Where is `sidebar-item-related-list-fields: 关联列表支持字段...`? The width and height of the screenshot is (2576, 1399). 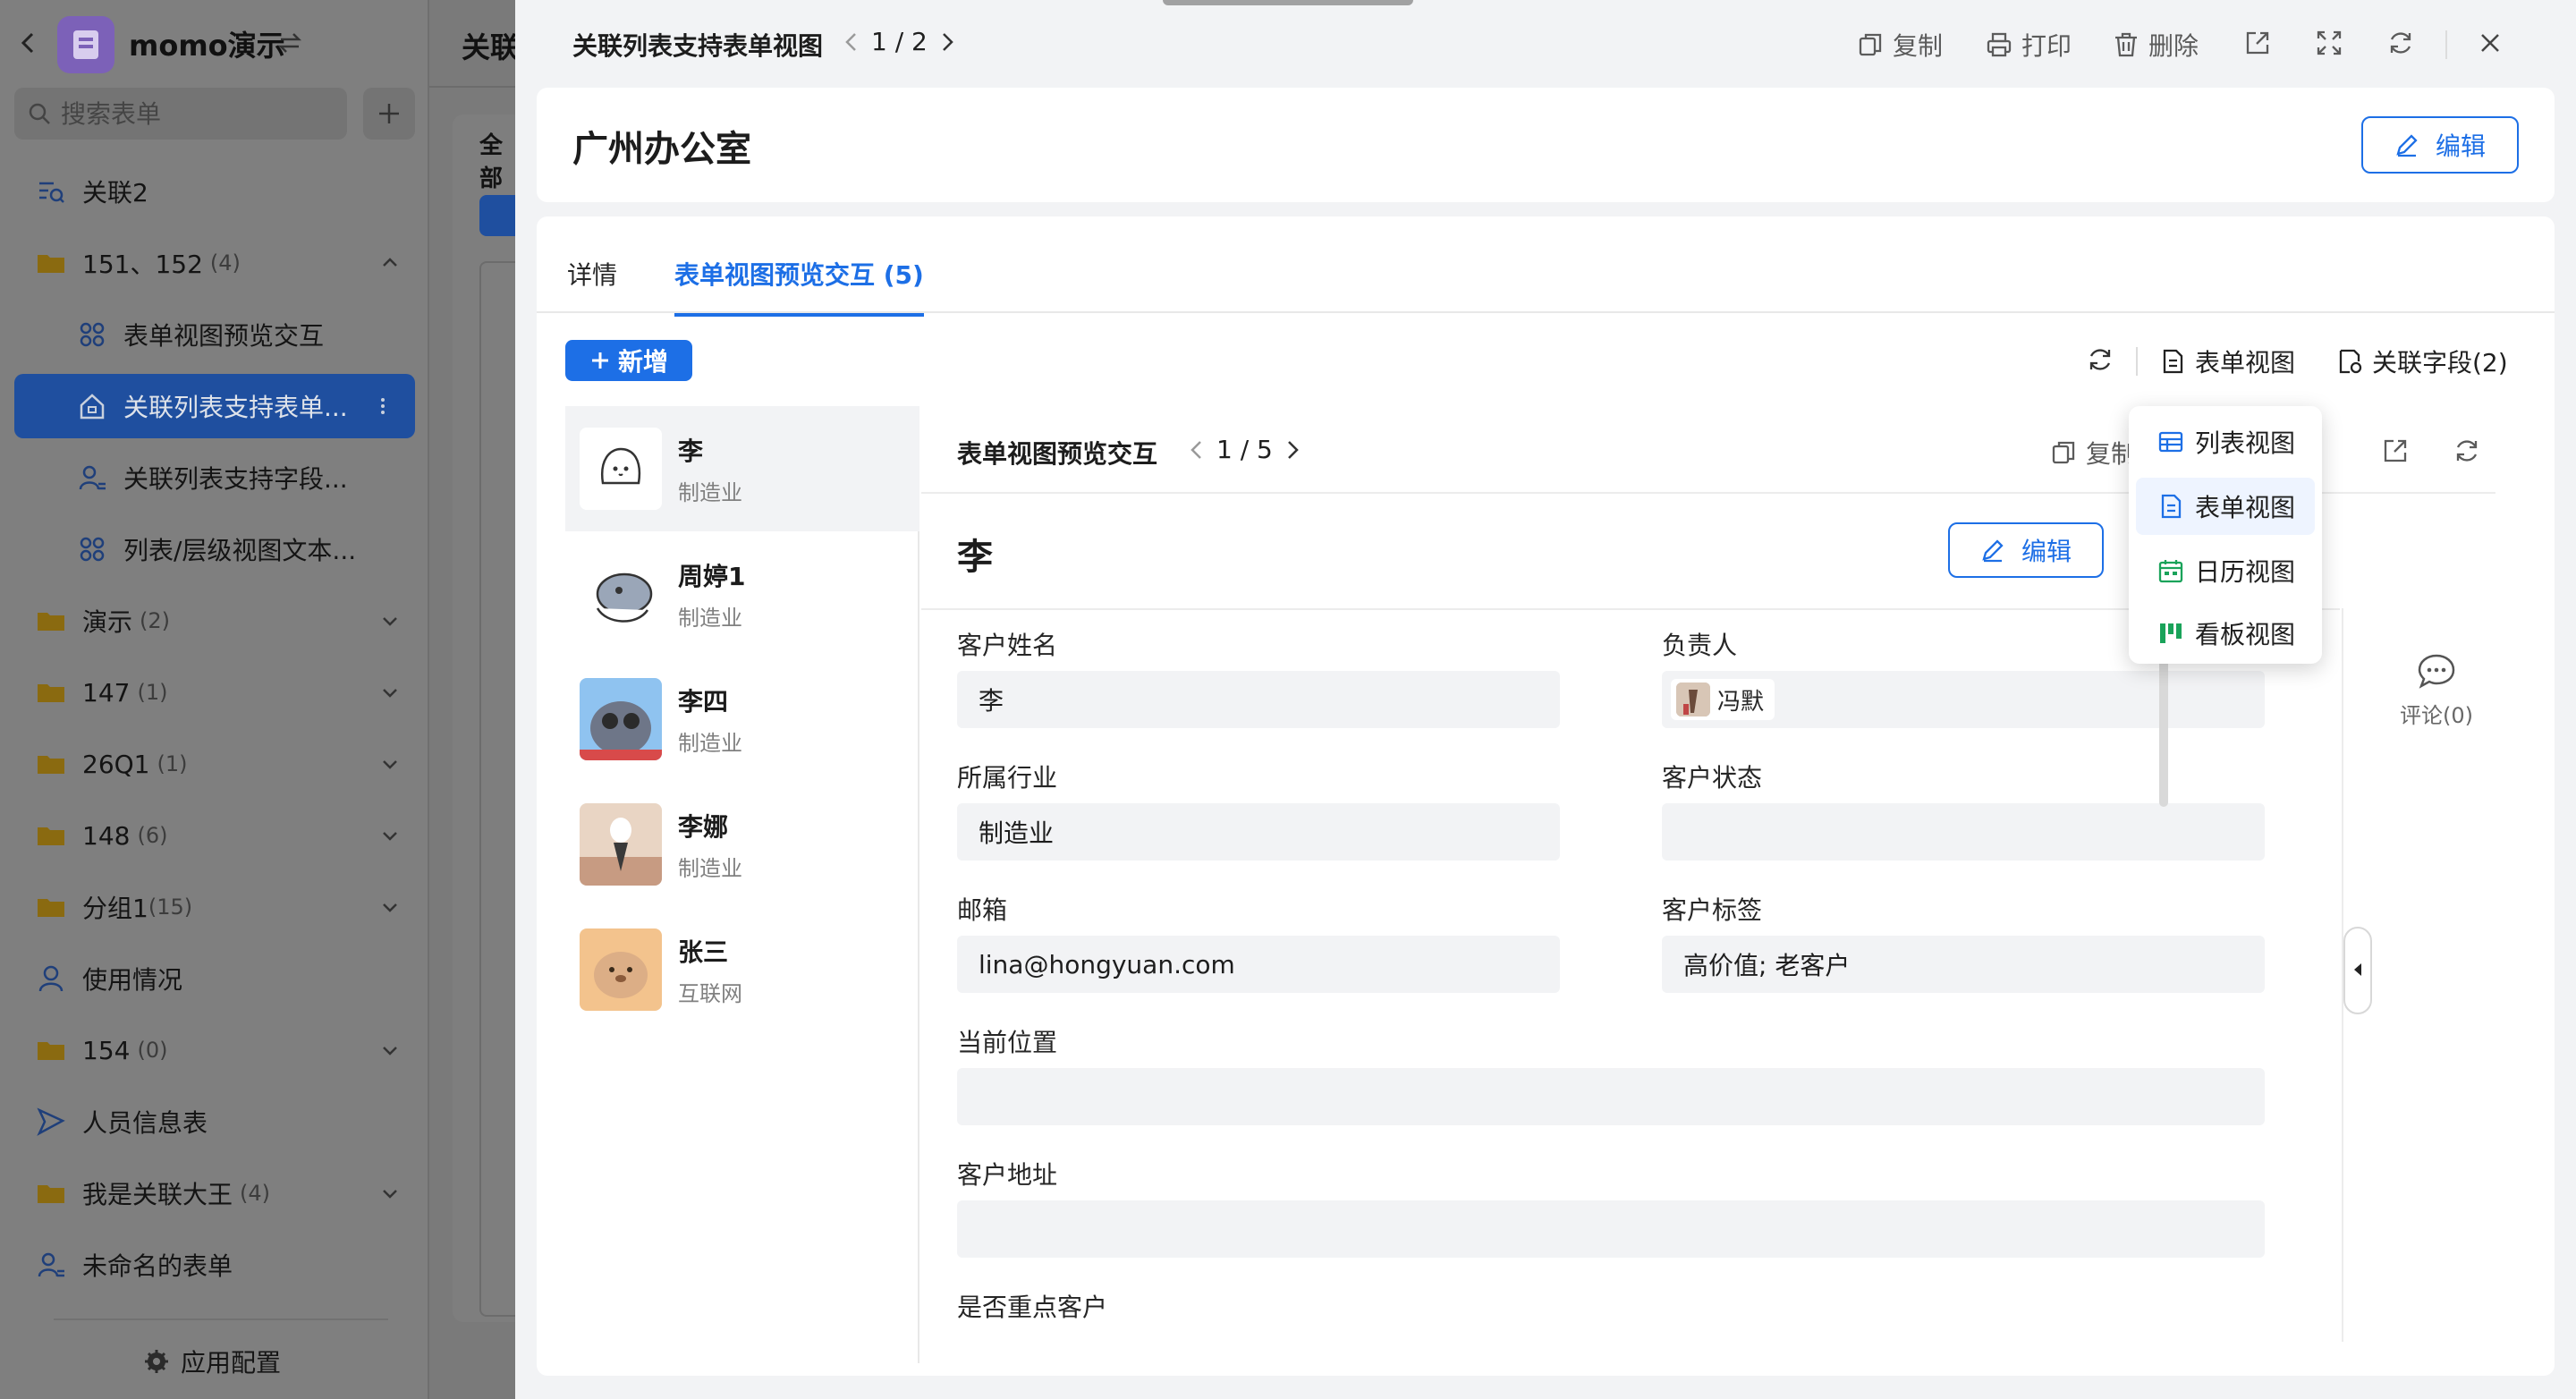
sidebar-item-related-list-fields: 关联列表支持字段... is located at coordinates (214, 477).